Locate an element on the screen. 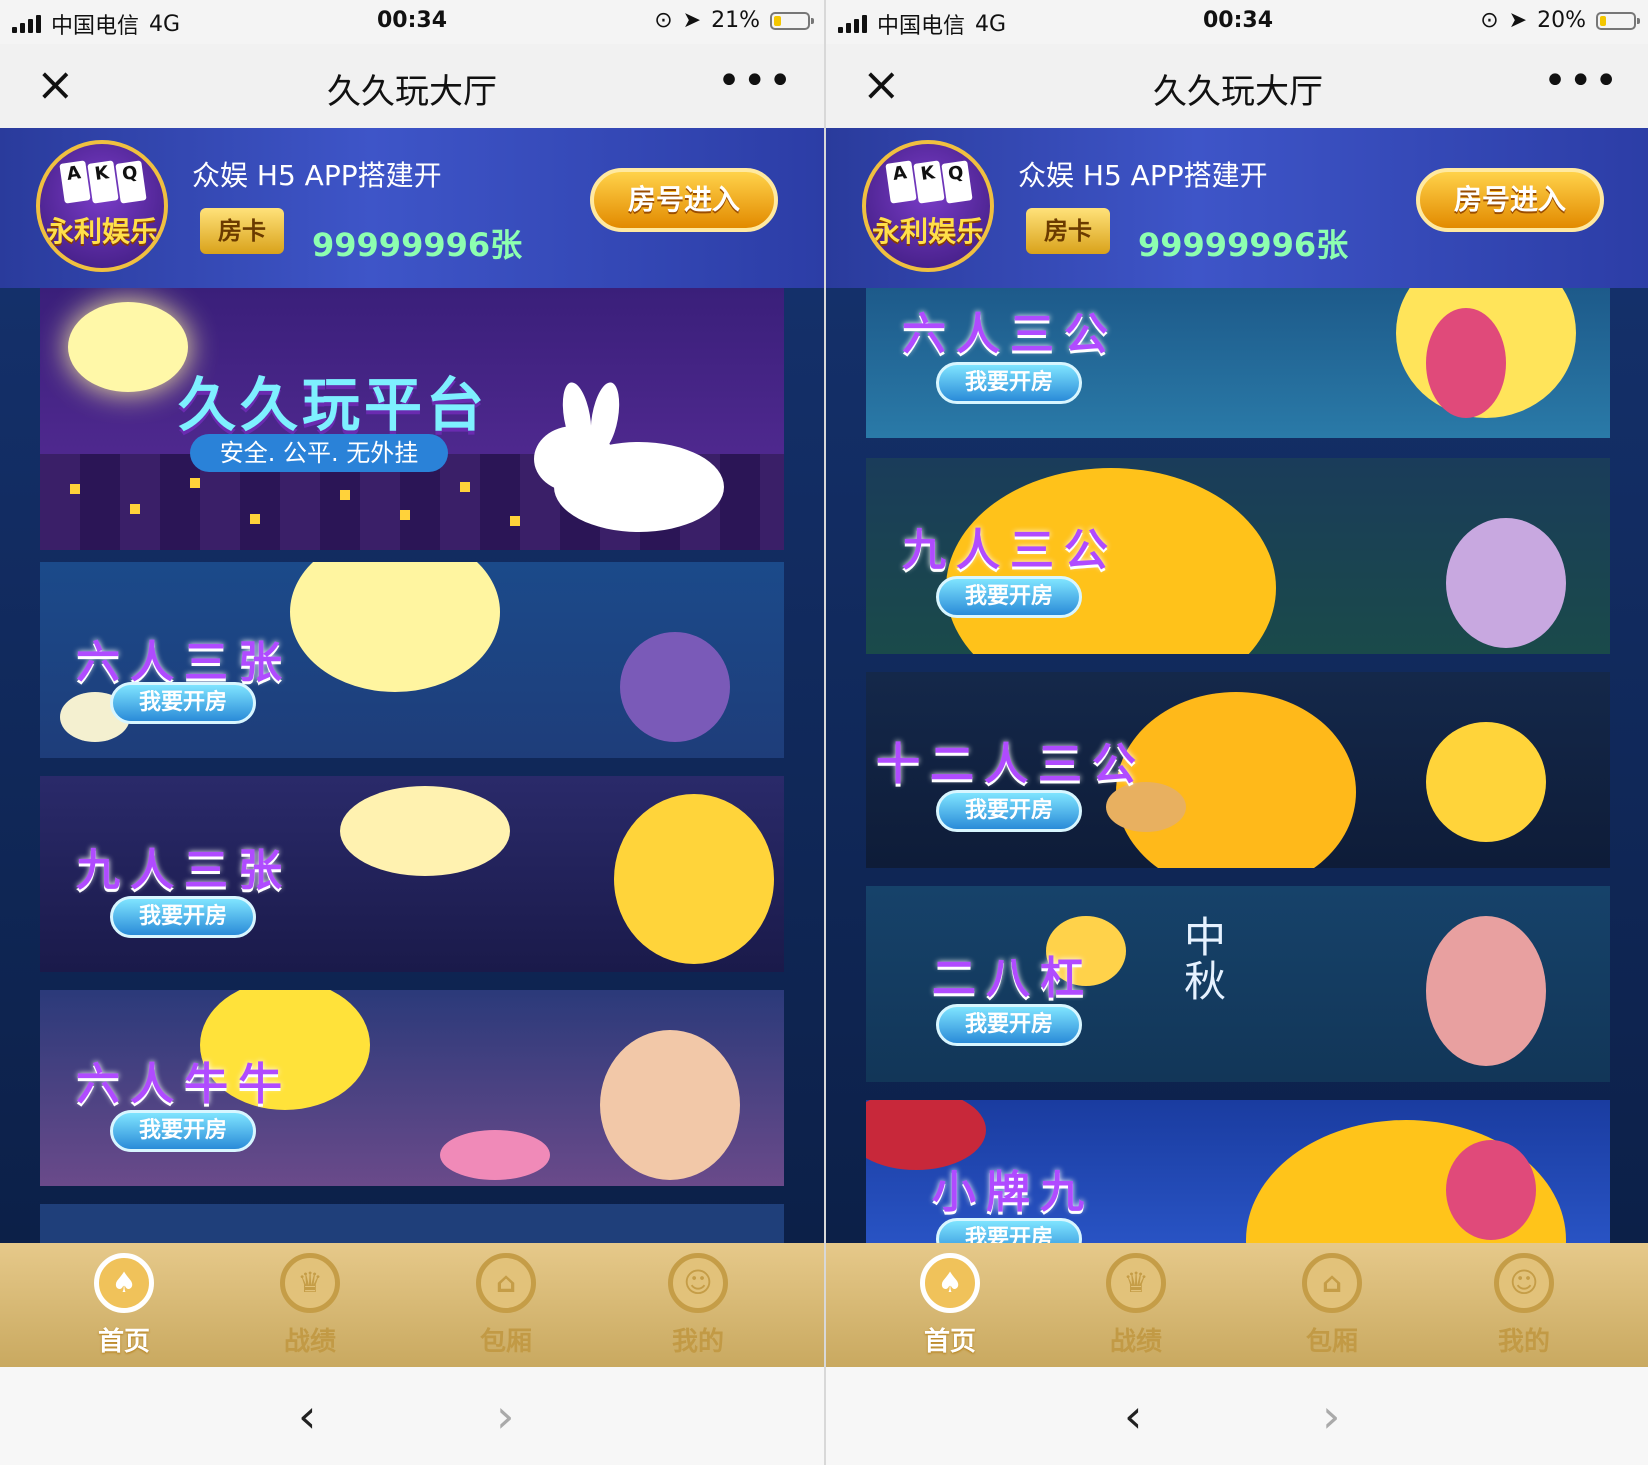 The height and width of the screenshot is (1465, 1650). game-banner-shierrensangong: 十二人三公 我要开房 is located at coordinates (1238, 770).